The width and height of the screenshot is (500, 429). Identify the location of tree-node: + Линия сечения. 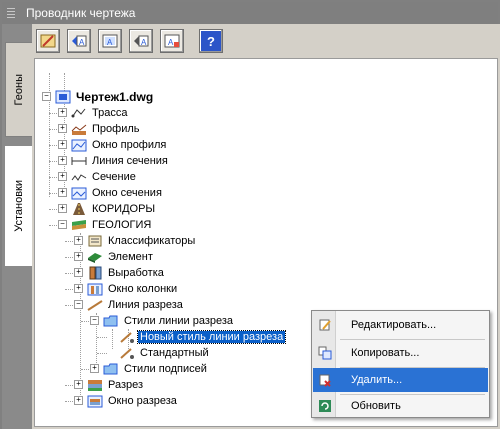
(112, 161).